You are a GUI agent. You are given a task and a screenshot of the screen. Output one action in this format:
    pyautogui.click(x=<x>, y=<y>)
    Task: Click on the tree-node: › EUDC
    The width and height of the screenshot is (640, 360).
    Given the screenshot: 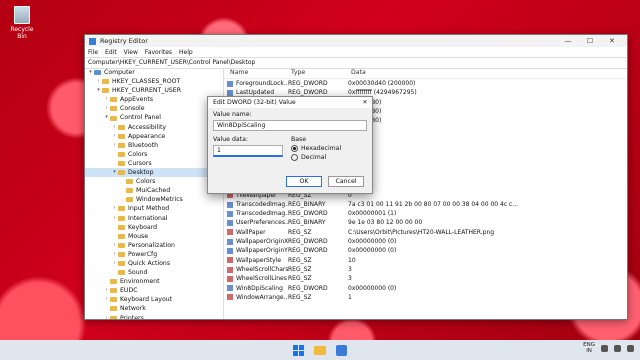 What is the action you would take?
    pyautogui.click(x=154, y=290)
    